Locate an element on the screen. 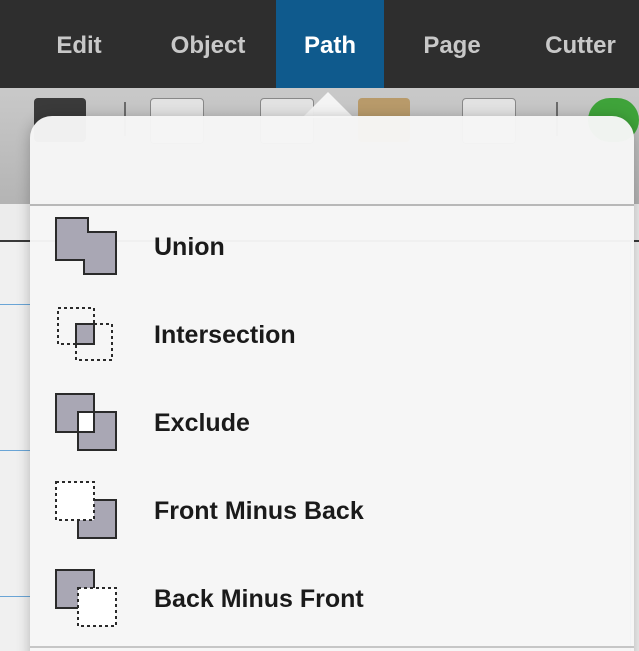  menu-item-label: Union is located at coordinates (189, 247).